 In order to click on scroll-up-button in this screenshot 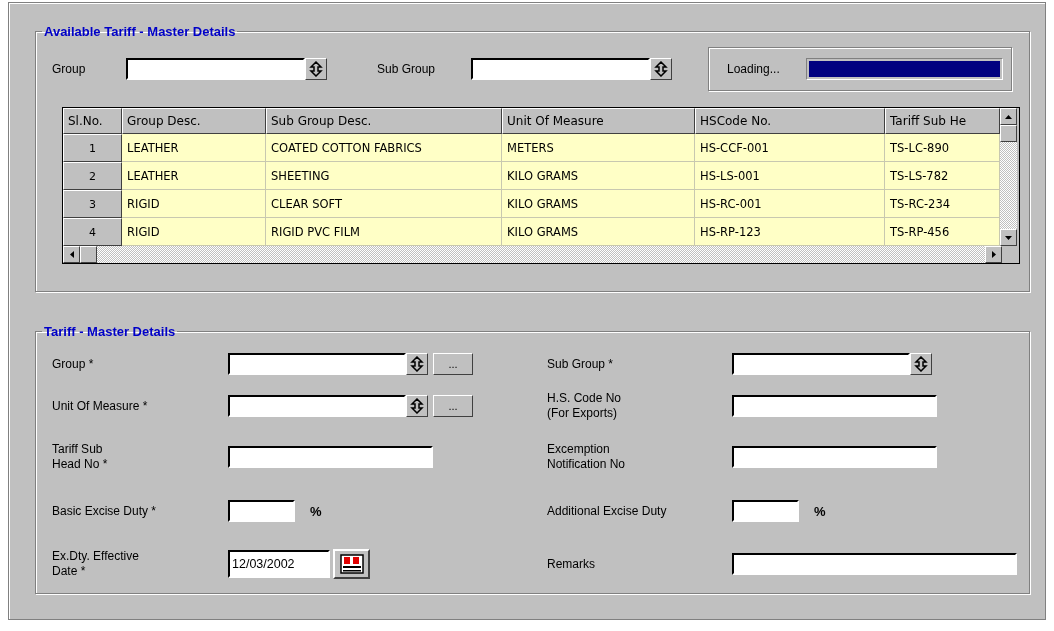, I will do `click(1008, 116)`.